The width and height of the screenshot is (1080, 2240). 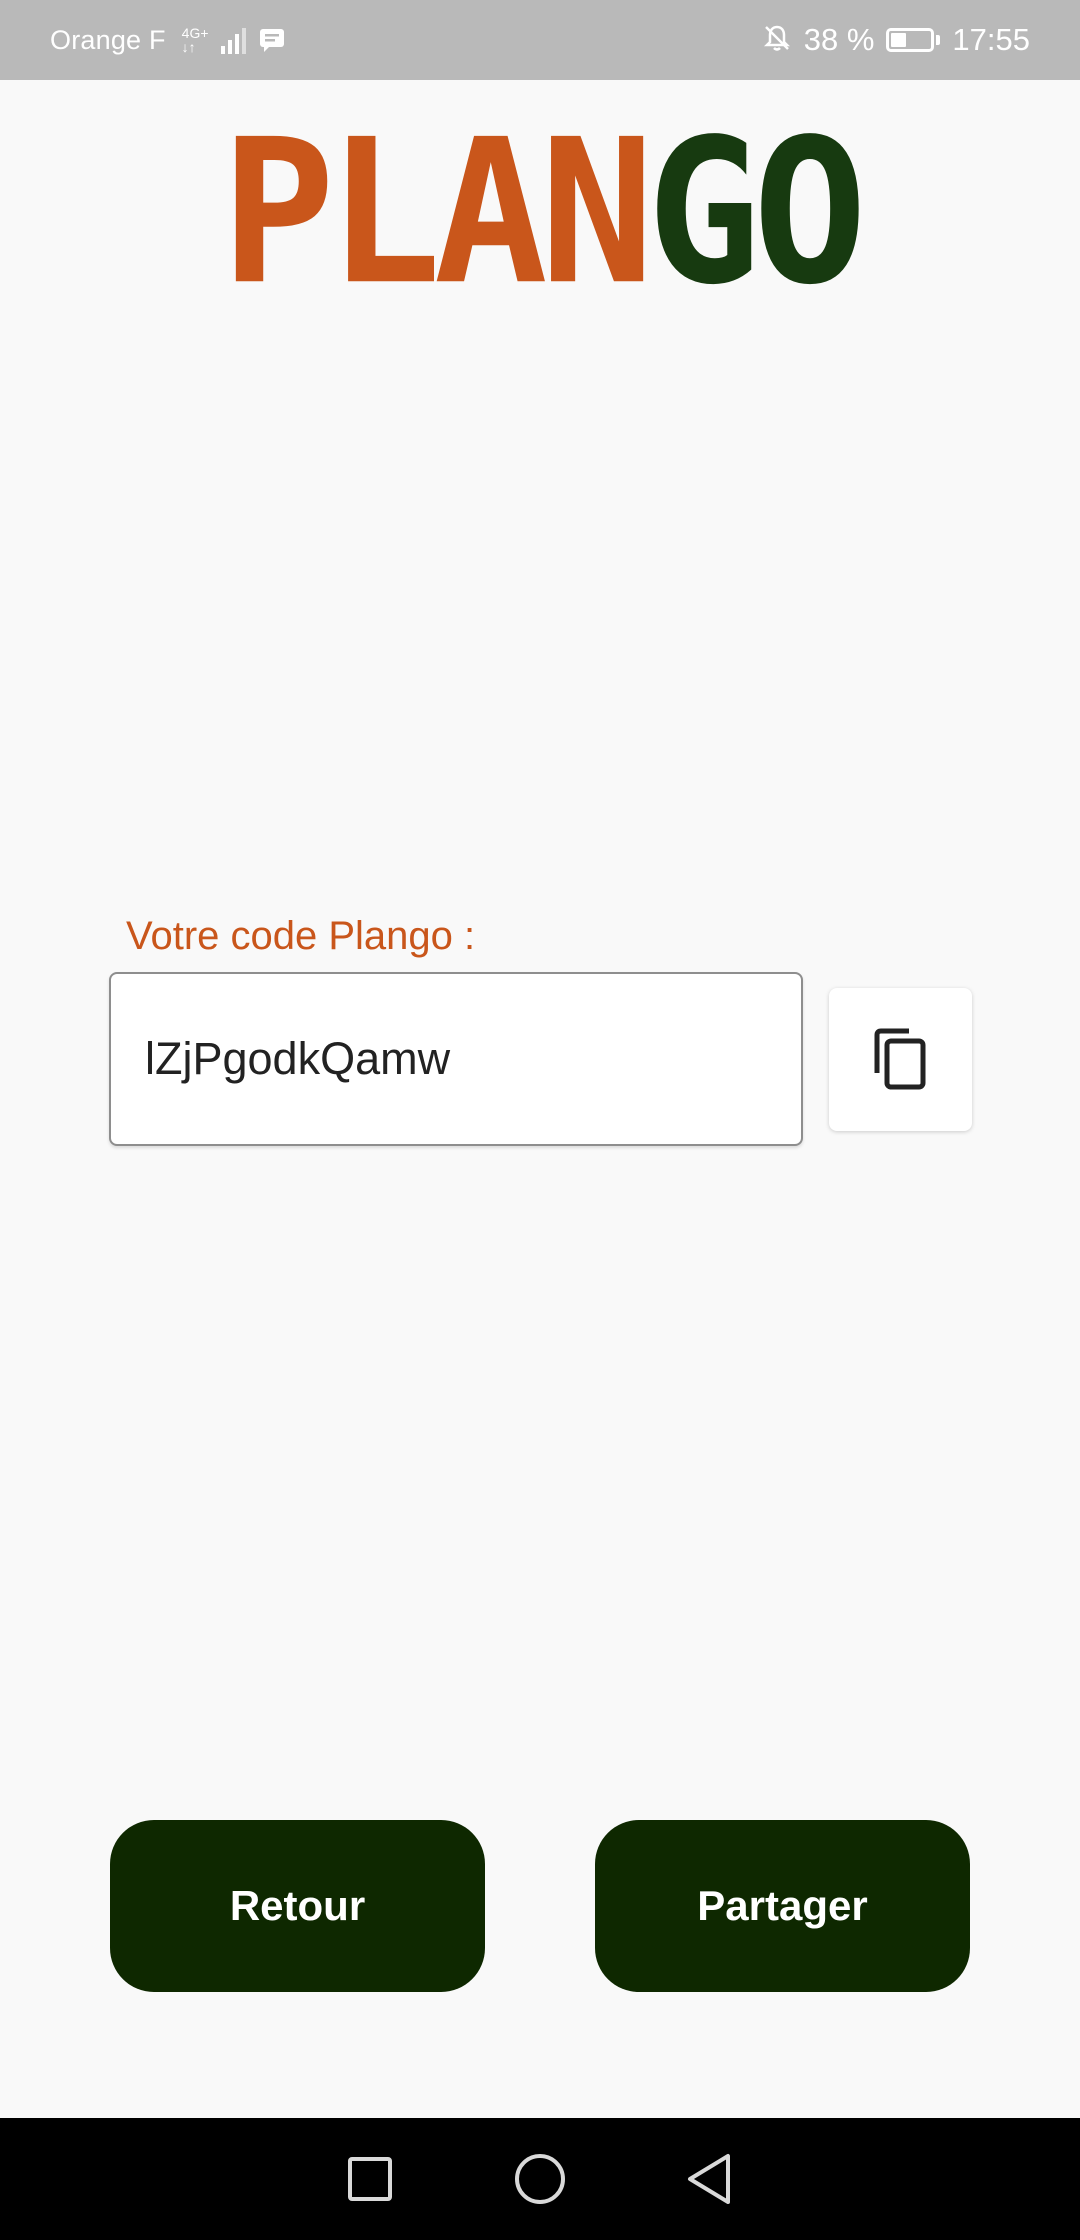 I want to click on copy-button, so click(x=900, y=1059).